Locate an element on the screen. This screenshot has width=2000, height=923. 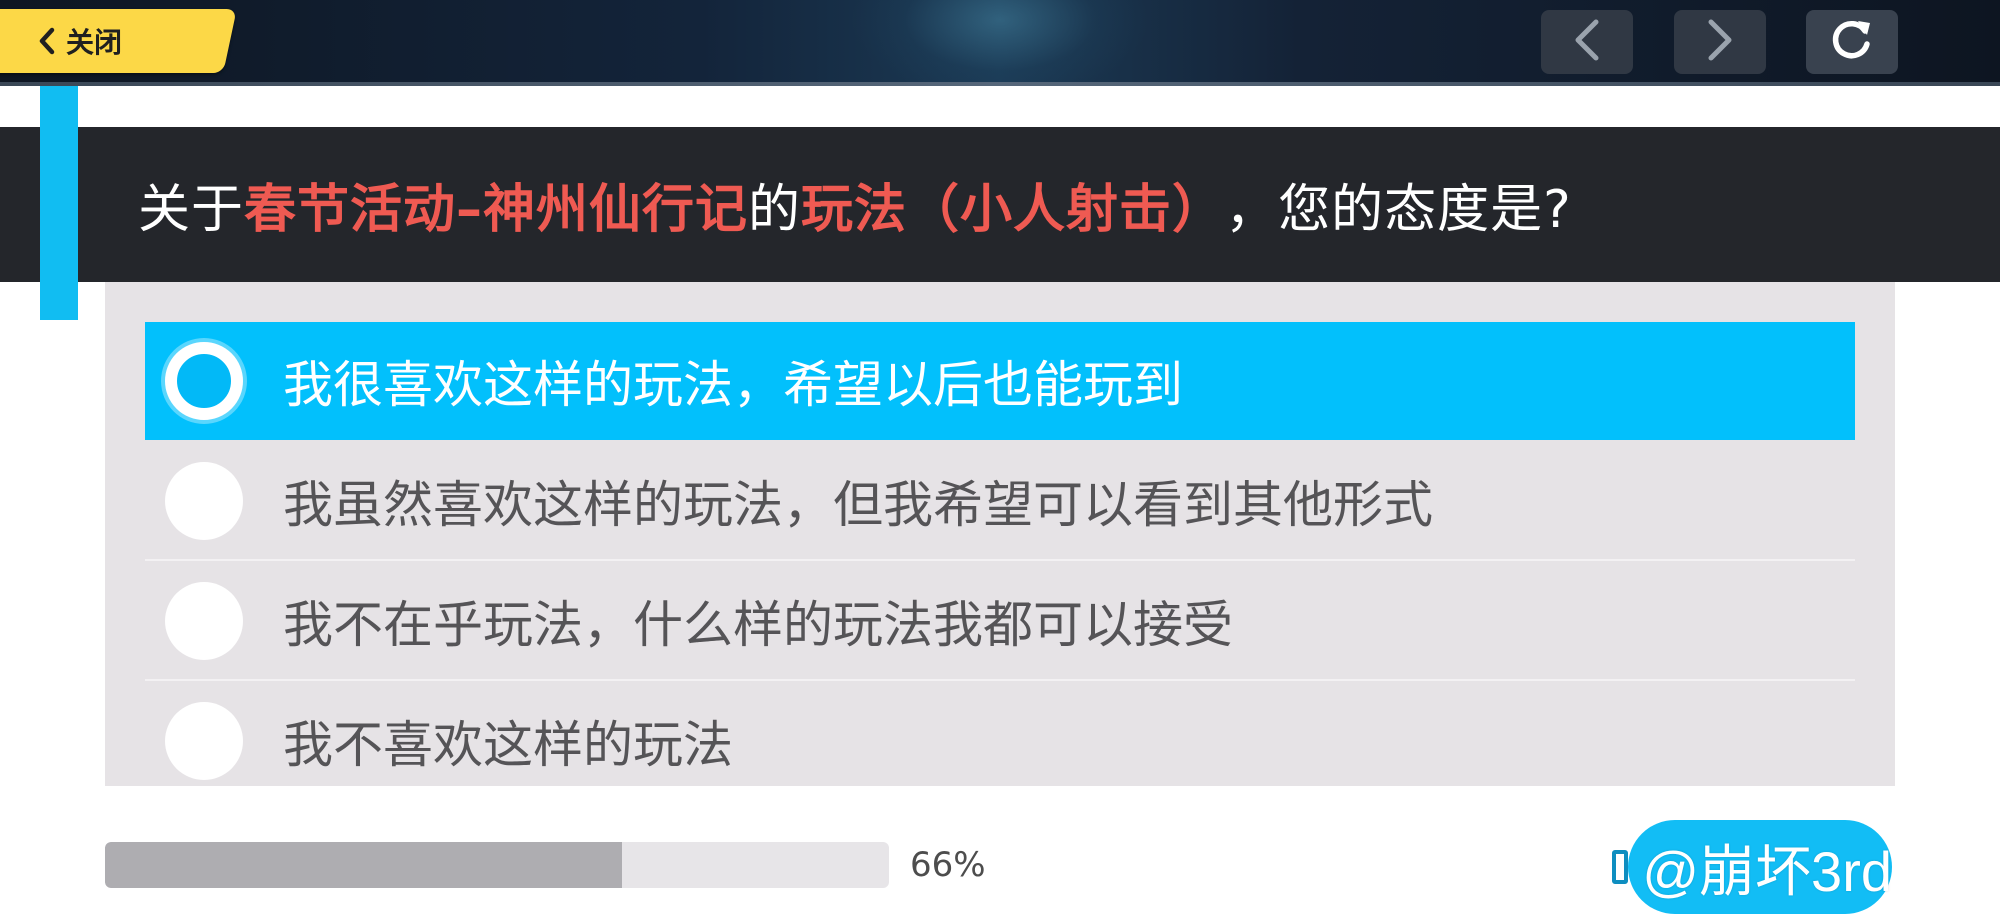
question-text: 关于 春节活动–神州仙行记的玩法（小人射击） ，您的态度是? is located at coordinates (855, 204).